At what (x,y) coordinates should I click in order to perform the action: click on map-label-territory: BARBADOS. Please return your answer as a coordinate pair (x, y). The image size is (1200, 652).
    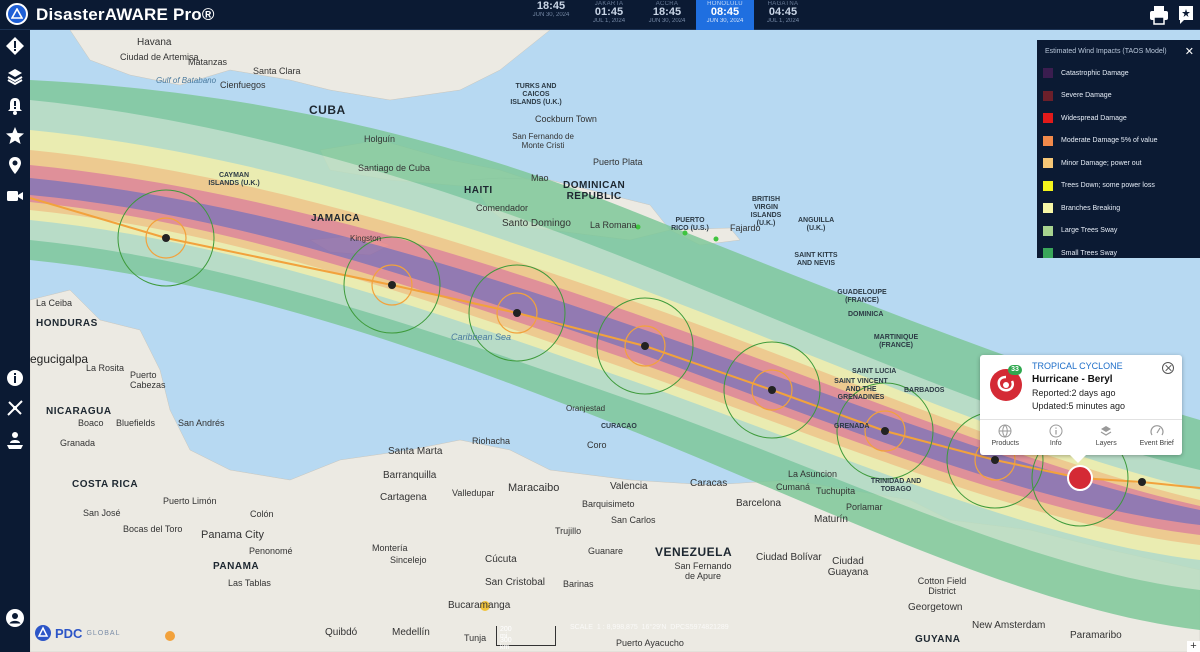
    Looking at the image, I should click on (924, 390).